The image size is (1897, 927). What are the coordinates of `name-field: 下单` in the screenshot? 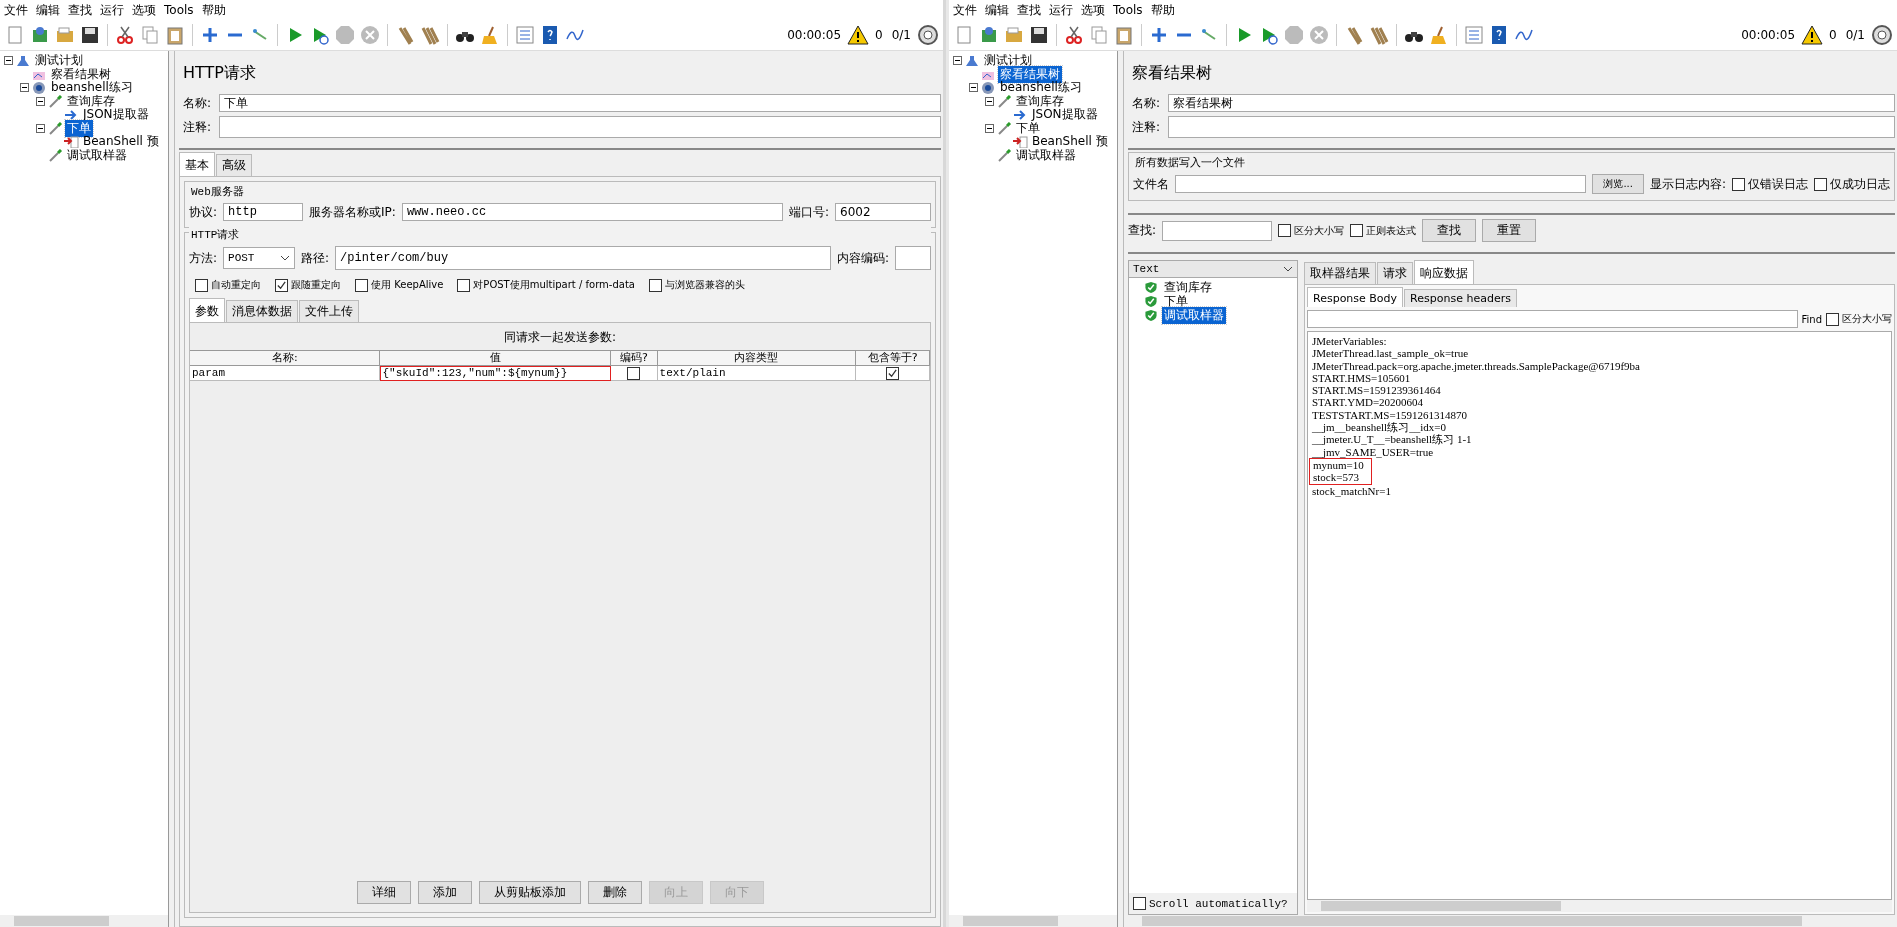 It's located at (580, 103).